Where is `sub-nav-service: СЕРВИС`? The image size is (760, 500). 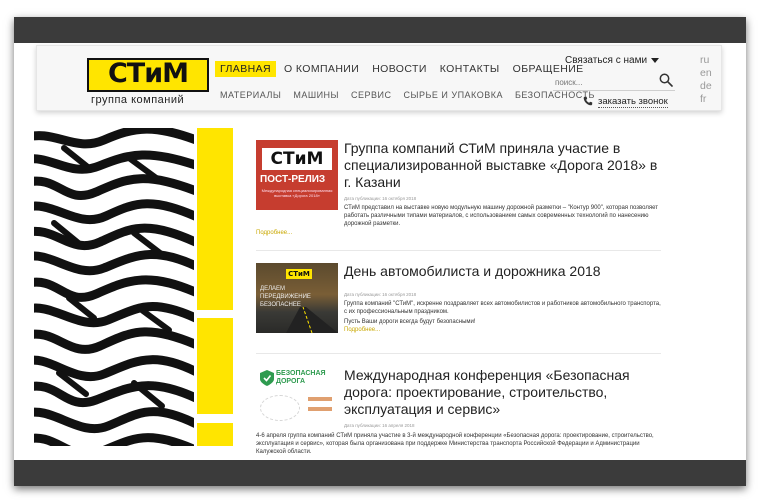
sub-nav-service: СЕРВИС is located at coordinates (371, 95).